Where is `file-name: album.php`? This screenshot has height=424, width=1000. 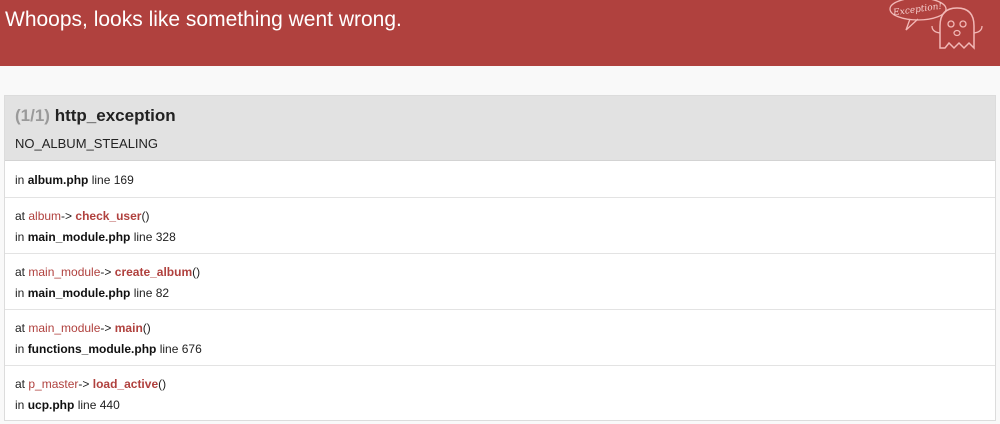
file-name: album.php is located at coordinates (58, 180).